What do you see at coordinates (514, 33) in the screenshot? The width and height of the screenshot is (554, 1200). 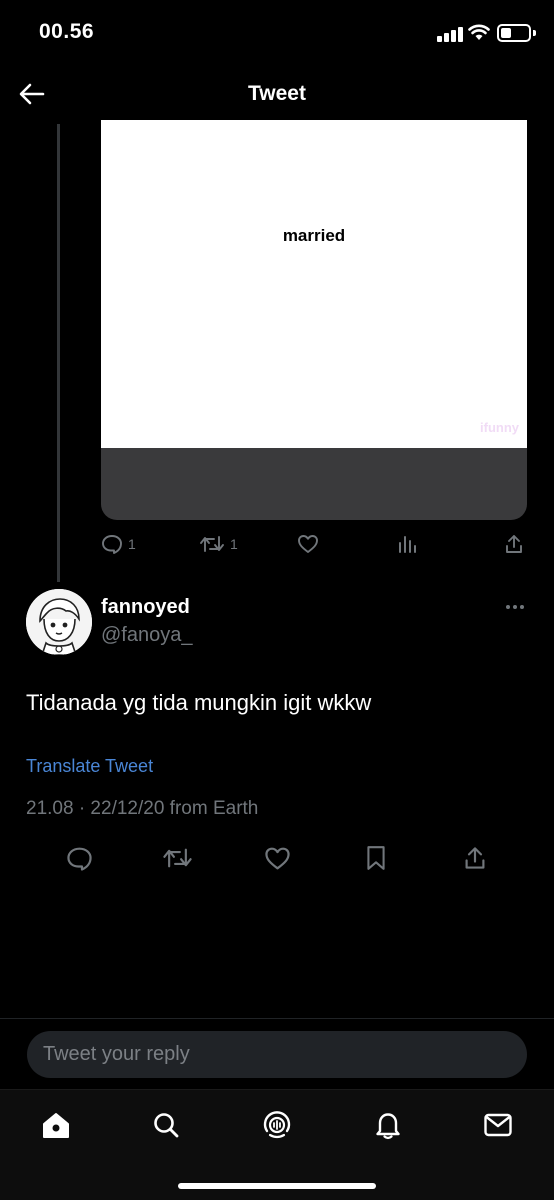 I see `battery-icon` at bounding box center [514, 33].